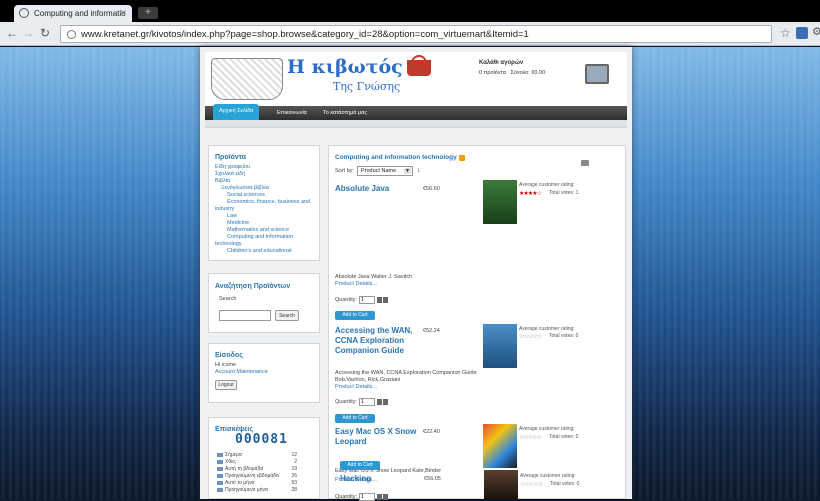 This screenshot has width=820, height=501. What do you see at coordinates (345, 67) in the screenshot?
I see `site-title: Η κιβωτός` at bounding box center [345, 67].